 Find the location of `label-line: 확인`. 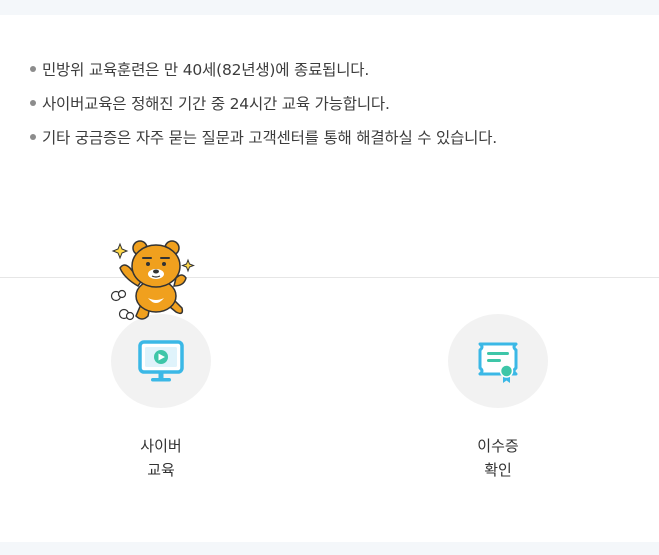

label-line: 확인 is located at coordinates (498, 470).